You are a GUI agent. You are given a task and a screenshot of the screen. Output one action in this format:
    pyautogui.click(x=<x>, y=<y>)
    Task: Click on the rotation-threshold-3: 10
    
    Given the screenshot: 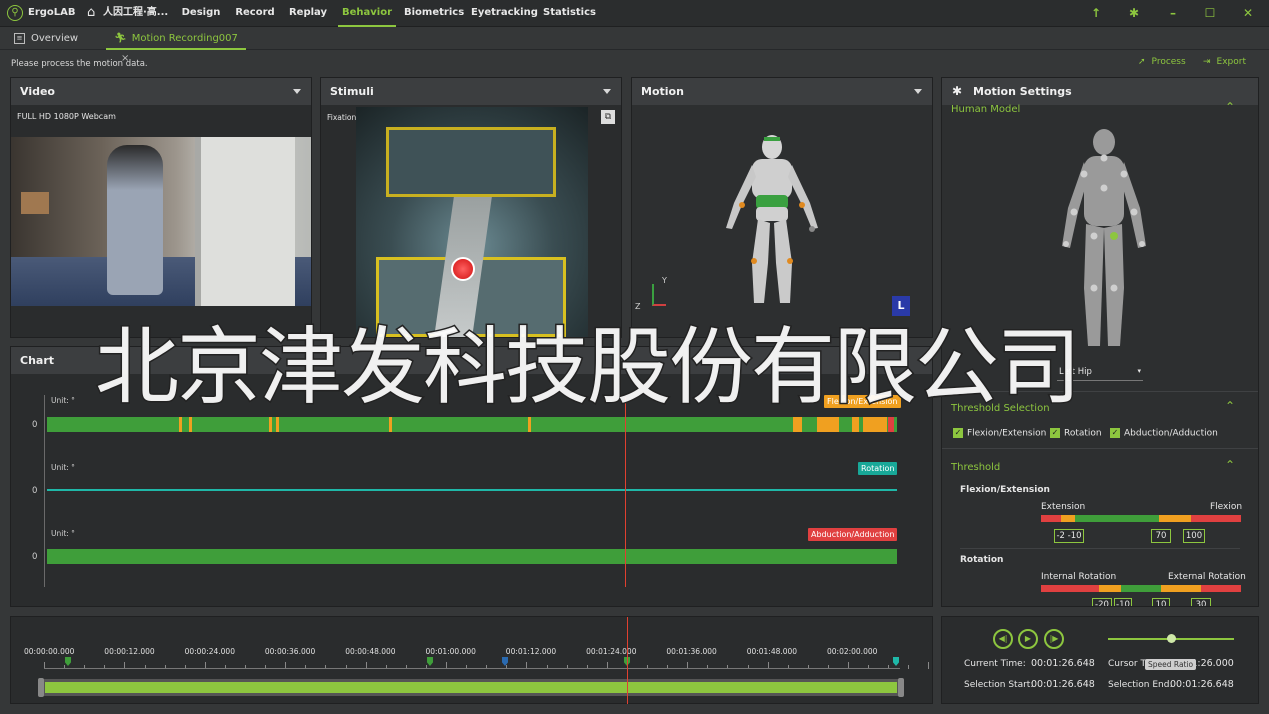 What is the action you would take?
    pyautogui.click(x=1161, y=602)
    